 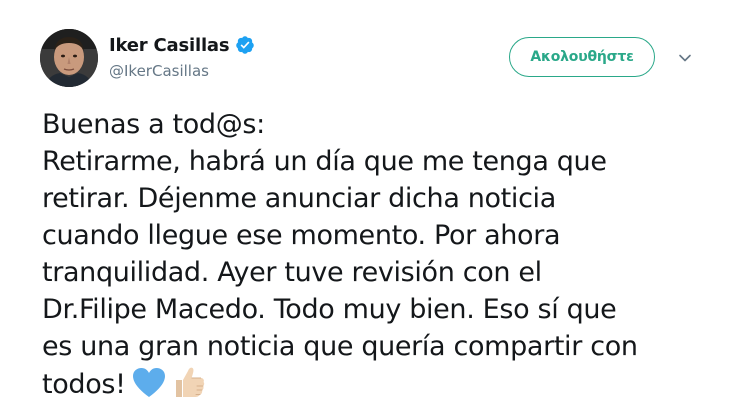 What do you see at coordinates (301, 235) in the screenshot?
I see `tweet-line: cuando llegue ese momento. Por ahora` at bounding box center [301, 235].